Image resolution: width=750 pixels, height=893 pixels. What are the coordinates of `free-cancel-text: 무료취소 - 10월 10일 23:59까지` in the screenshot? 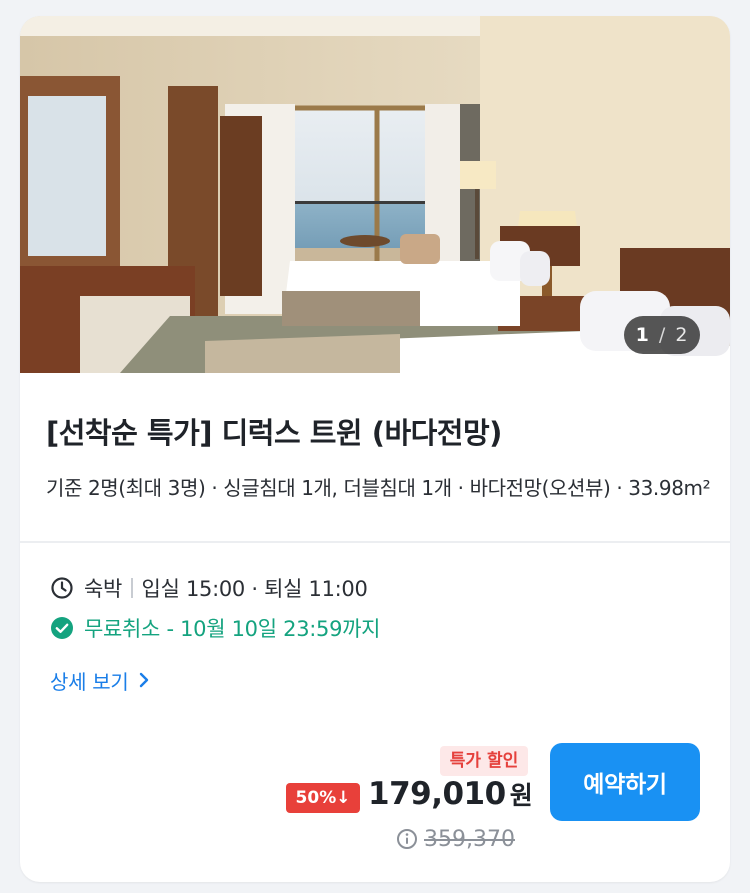 It's located at (232, 629).